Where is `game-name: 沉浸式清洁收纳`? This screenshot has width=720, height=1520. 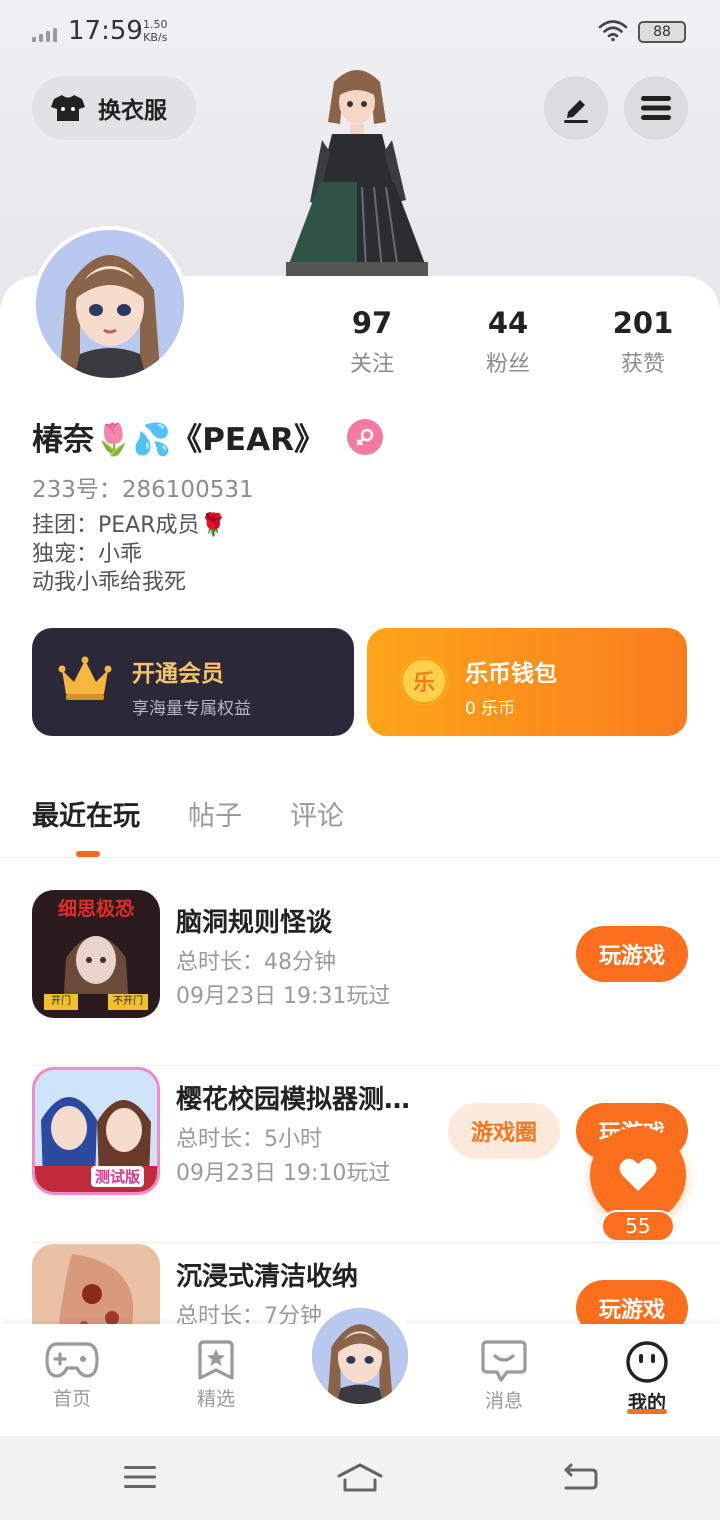 game-name: 沉浸式清洁收纳 is located at coordinates (267, 1277).